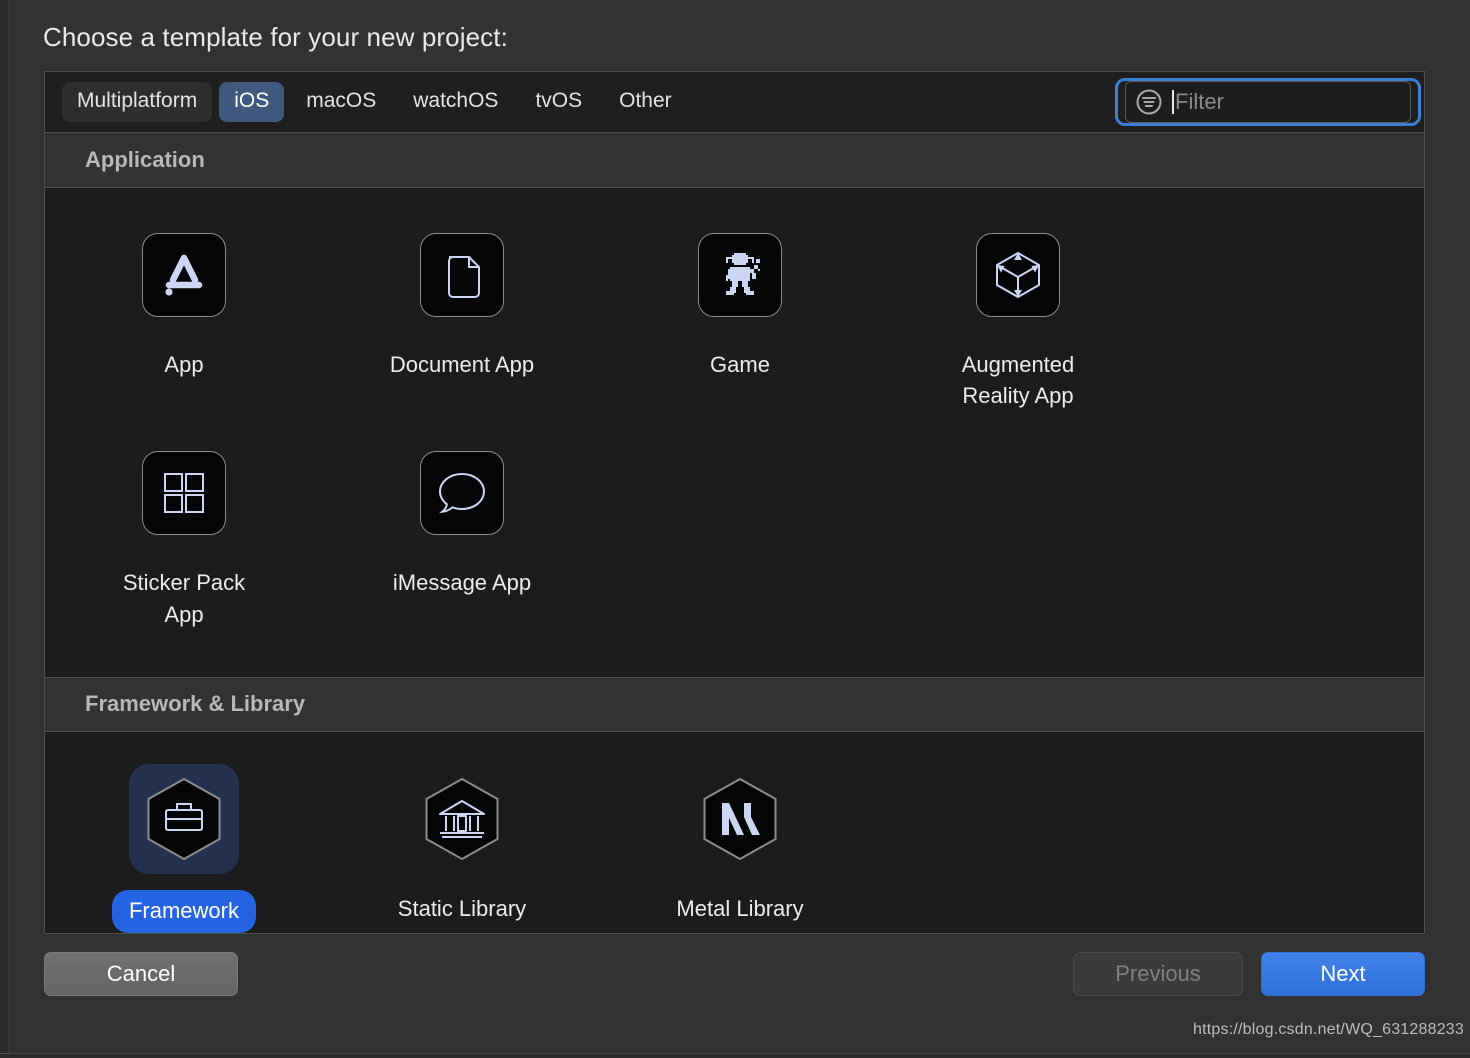 The width and height of the screenshot is (1470, 1058). I want to click on filter-icon, so click(1149, 102).